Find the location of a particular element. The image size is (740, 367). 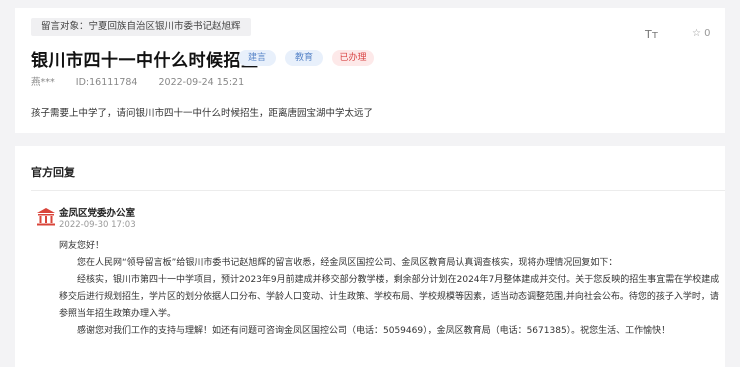

government-building-icon is located at coordinates (46, 217).